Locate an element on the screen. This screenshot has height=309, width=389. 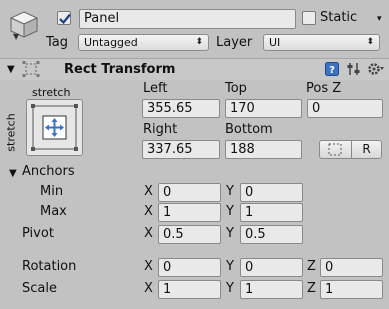
dotted-rect-icon is located at coordinates (335, 149).